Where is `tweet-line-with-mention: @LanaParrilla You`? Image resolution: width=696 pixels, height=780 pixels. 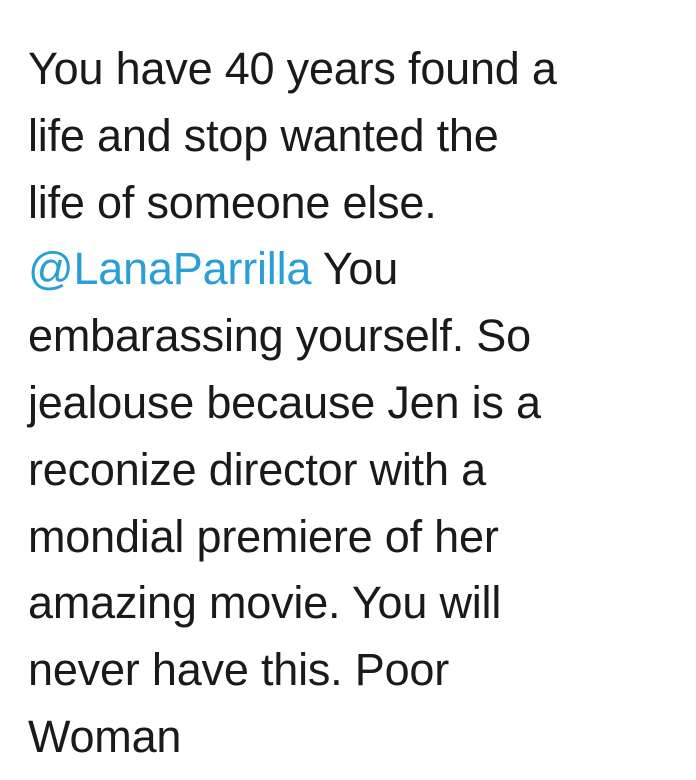
tweet-line-with-mention: @LanaParrilla You is located at coordinates (358, 269).